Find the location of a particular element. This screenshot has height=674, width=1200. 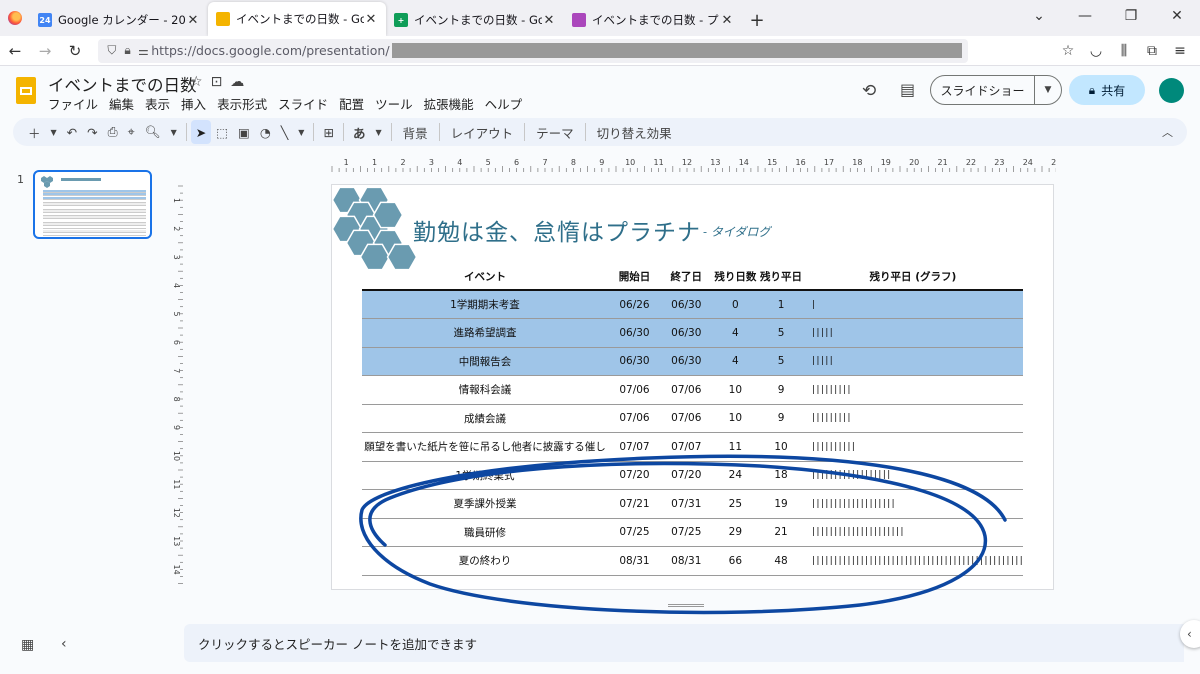

new-slide-icon: ＋ is located at coordinates (34, 132).